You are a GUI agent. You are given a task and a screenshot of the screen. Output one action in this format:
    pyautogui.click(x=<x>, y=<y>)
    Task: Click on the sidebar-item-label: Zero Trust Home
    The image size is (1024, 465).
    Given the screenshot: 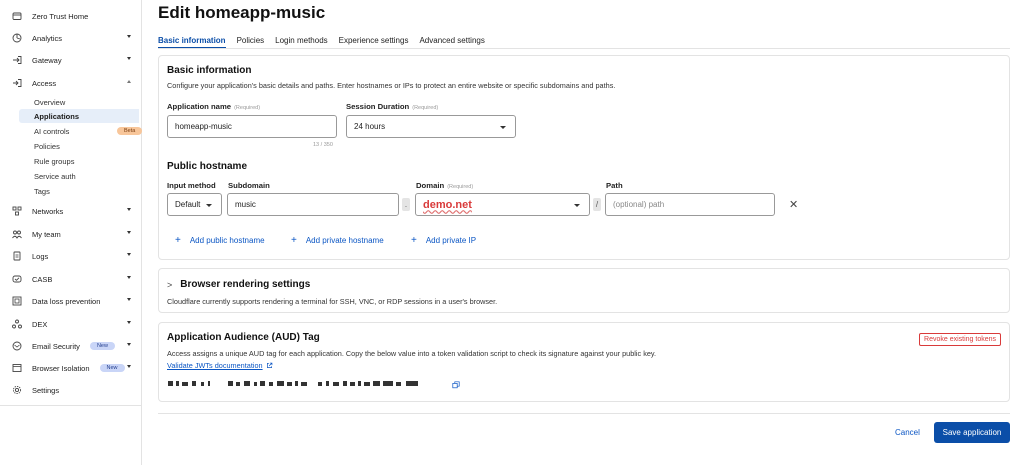 What is the action you would take?
    pyautogui.click(x=60, y=16)
    